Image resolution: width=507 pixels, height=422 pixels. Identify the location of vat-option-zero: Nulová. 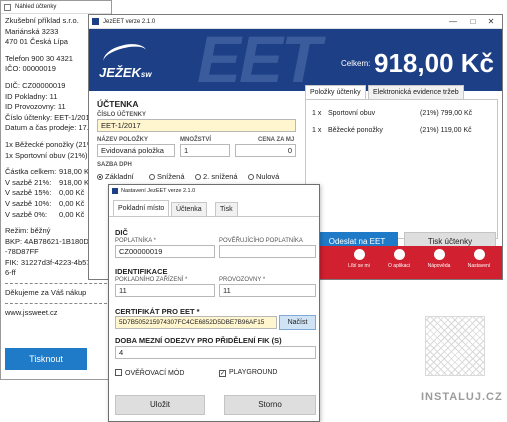
(263, 176).